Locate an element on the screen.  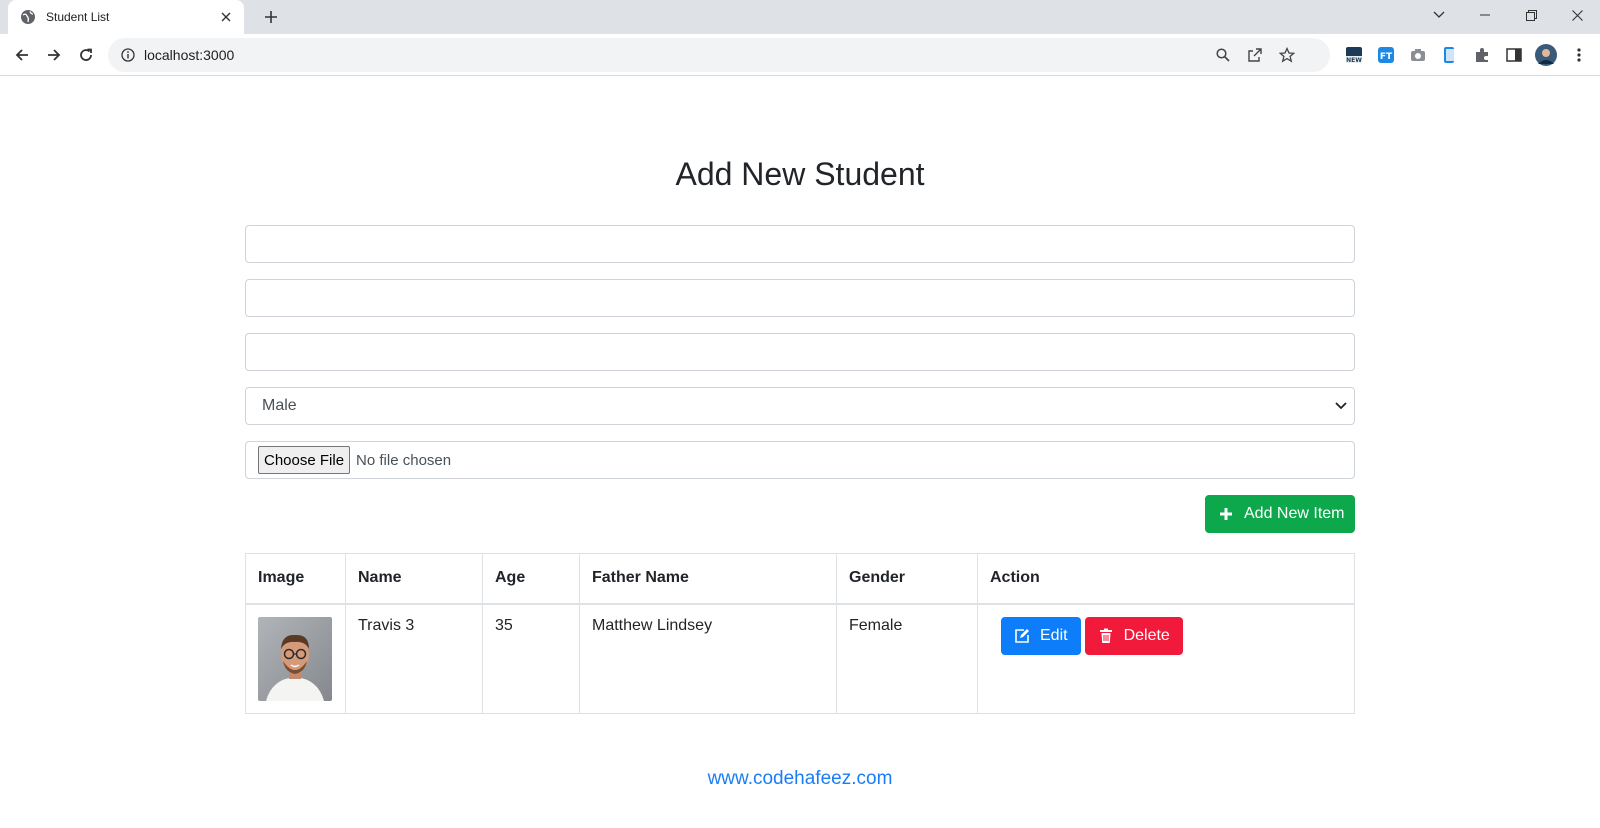
forward-icon is located at coordinates (54, 55).